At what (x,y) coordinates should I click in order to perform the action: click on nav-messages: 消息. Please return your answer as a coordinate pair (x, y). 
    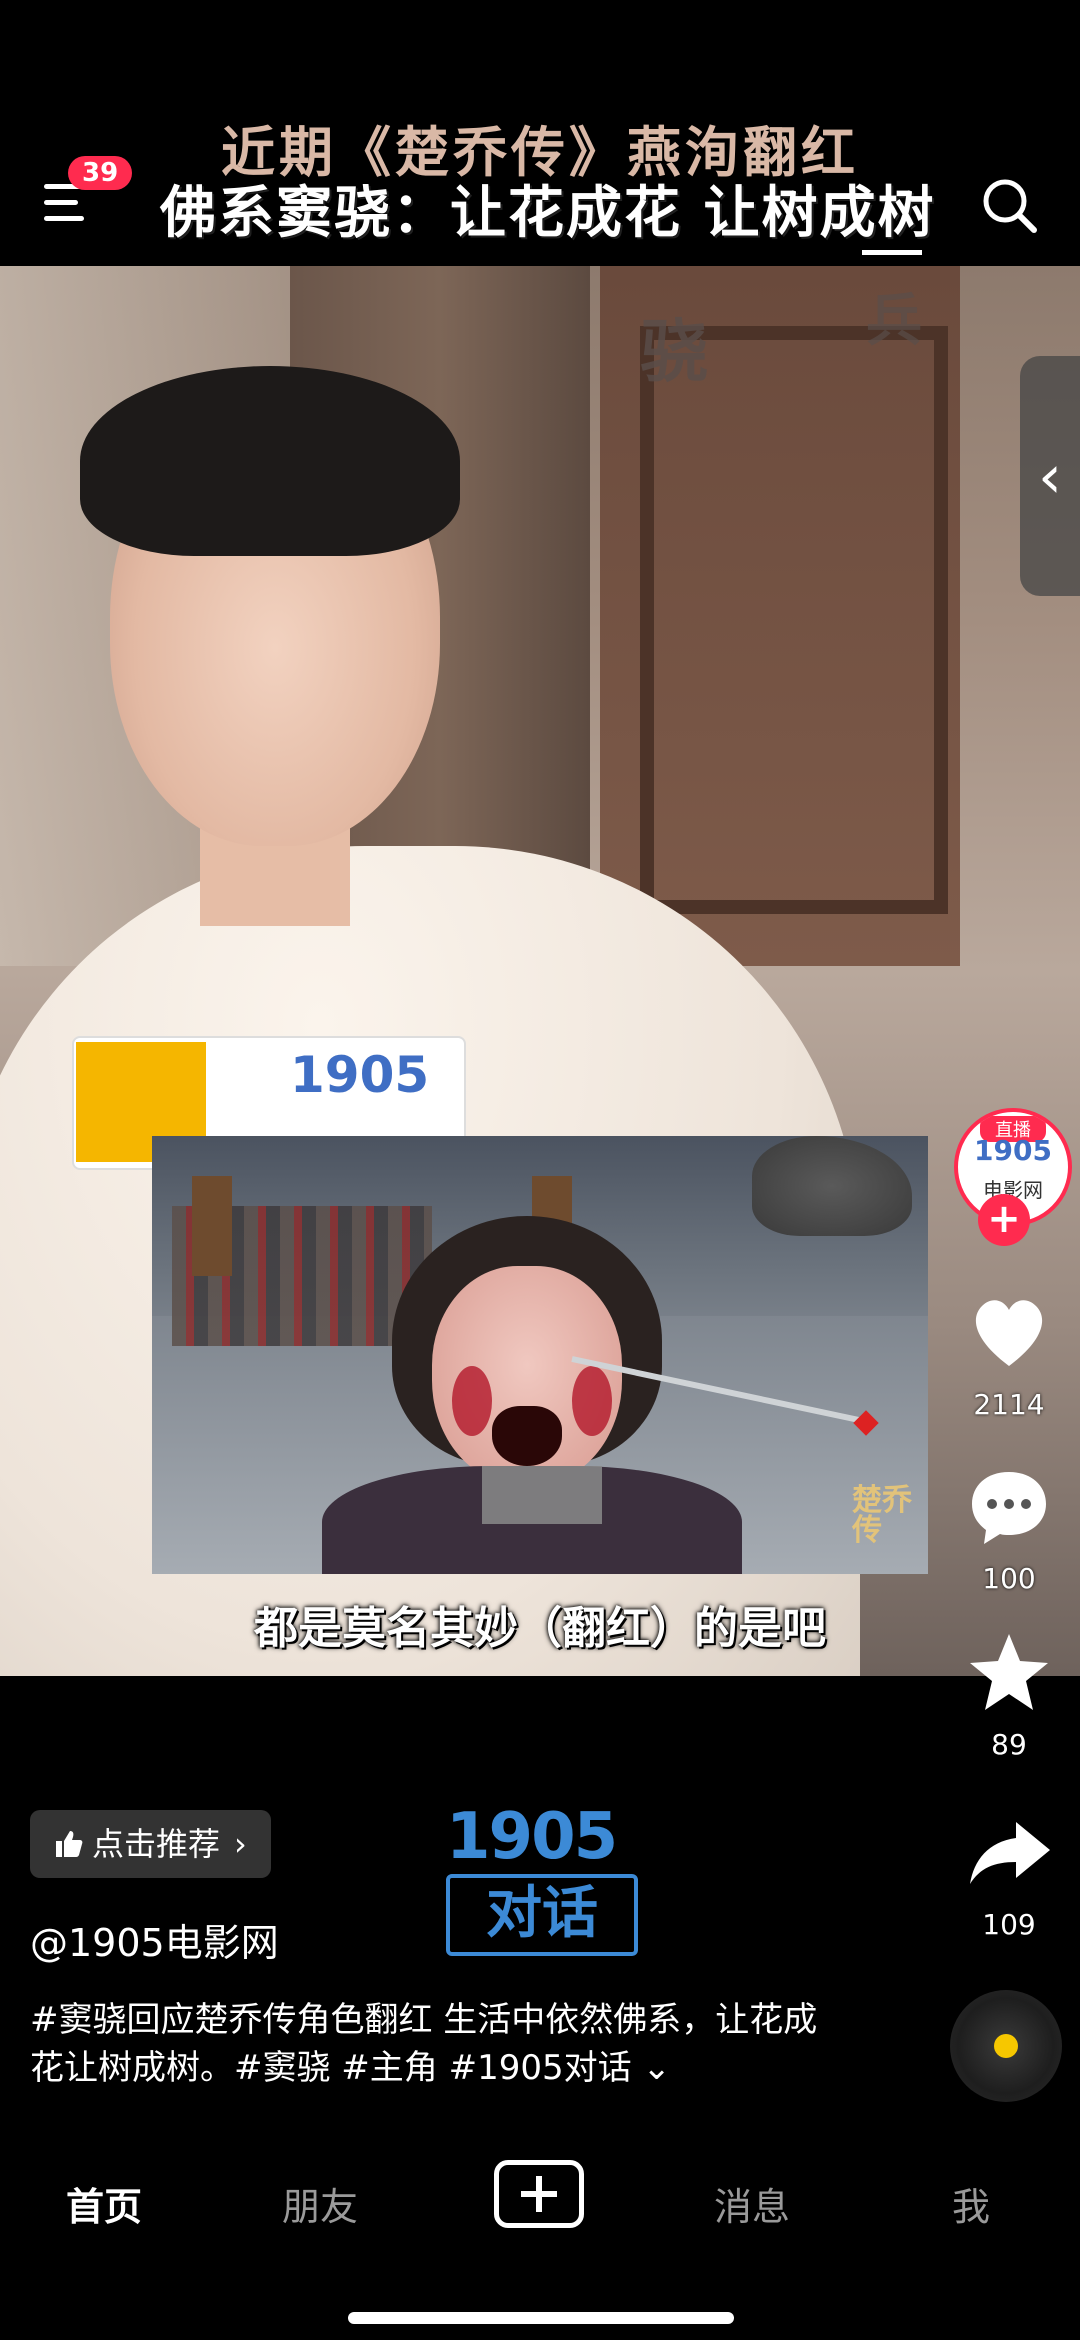
    Looking at the image, I should click on (752, 2203).